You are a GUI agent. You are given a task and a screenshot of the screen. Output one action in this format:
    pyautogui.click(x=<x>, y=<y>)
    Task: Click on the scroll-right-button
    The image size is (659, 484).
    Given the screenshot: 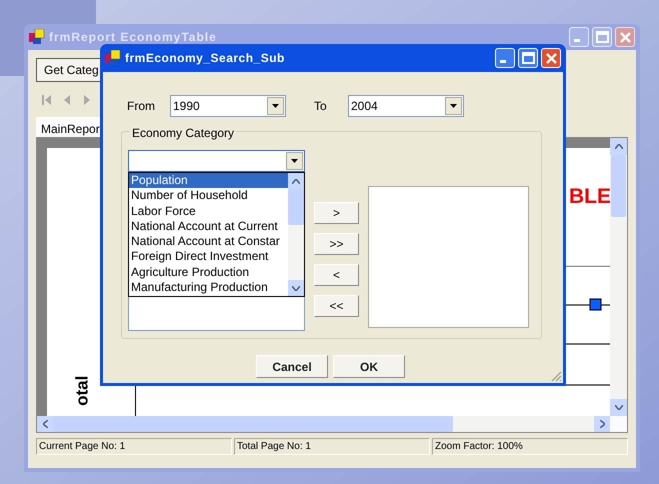 What is the action you would take?
    pyautogui.click(x=602, y=424)
    